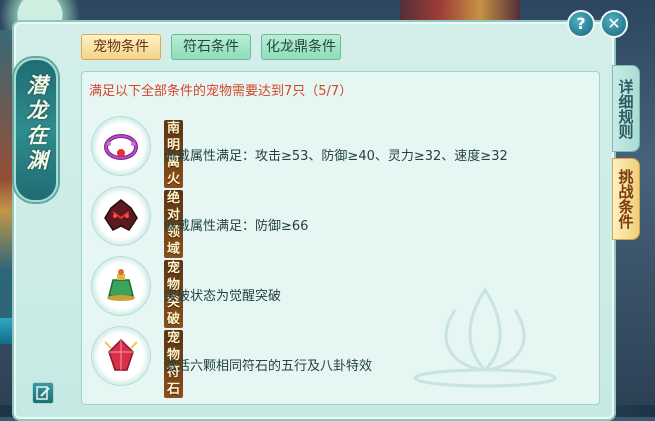 This screenshot has width=655, height=421. What do you see at coordinates (121, 356) in the screenshot?
I see `crystal-icon` at bounding box center [121, 356].